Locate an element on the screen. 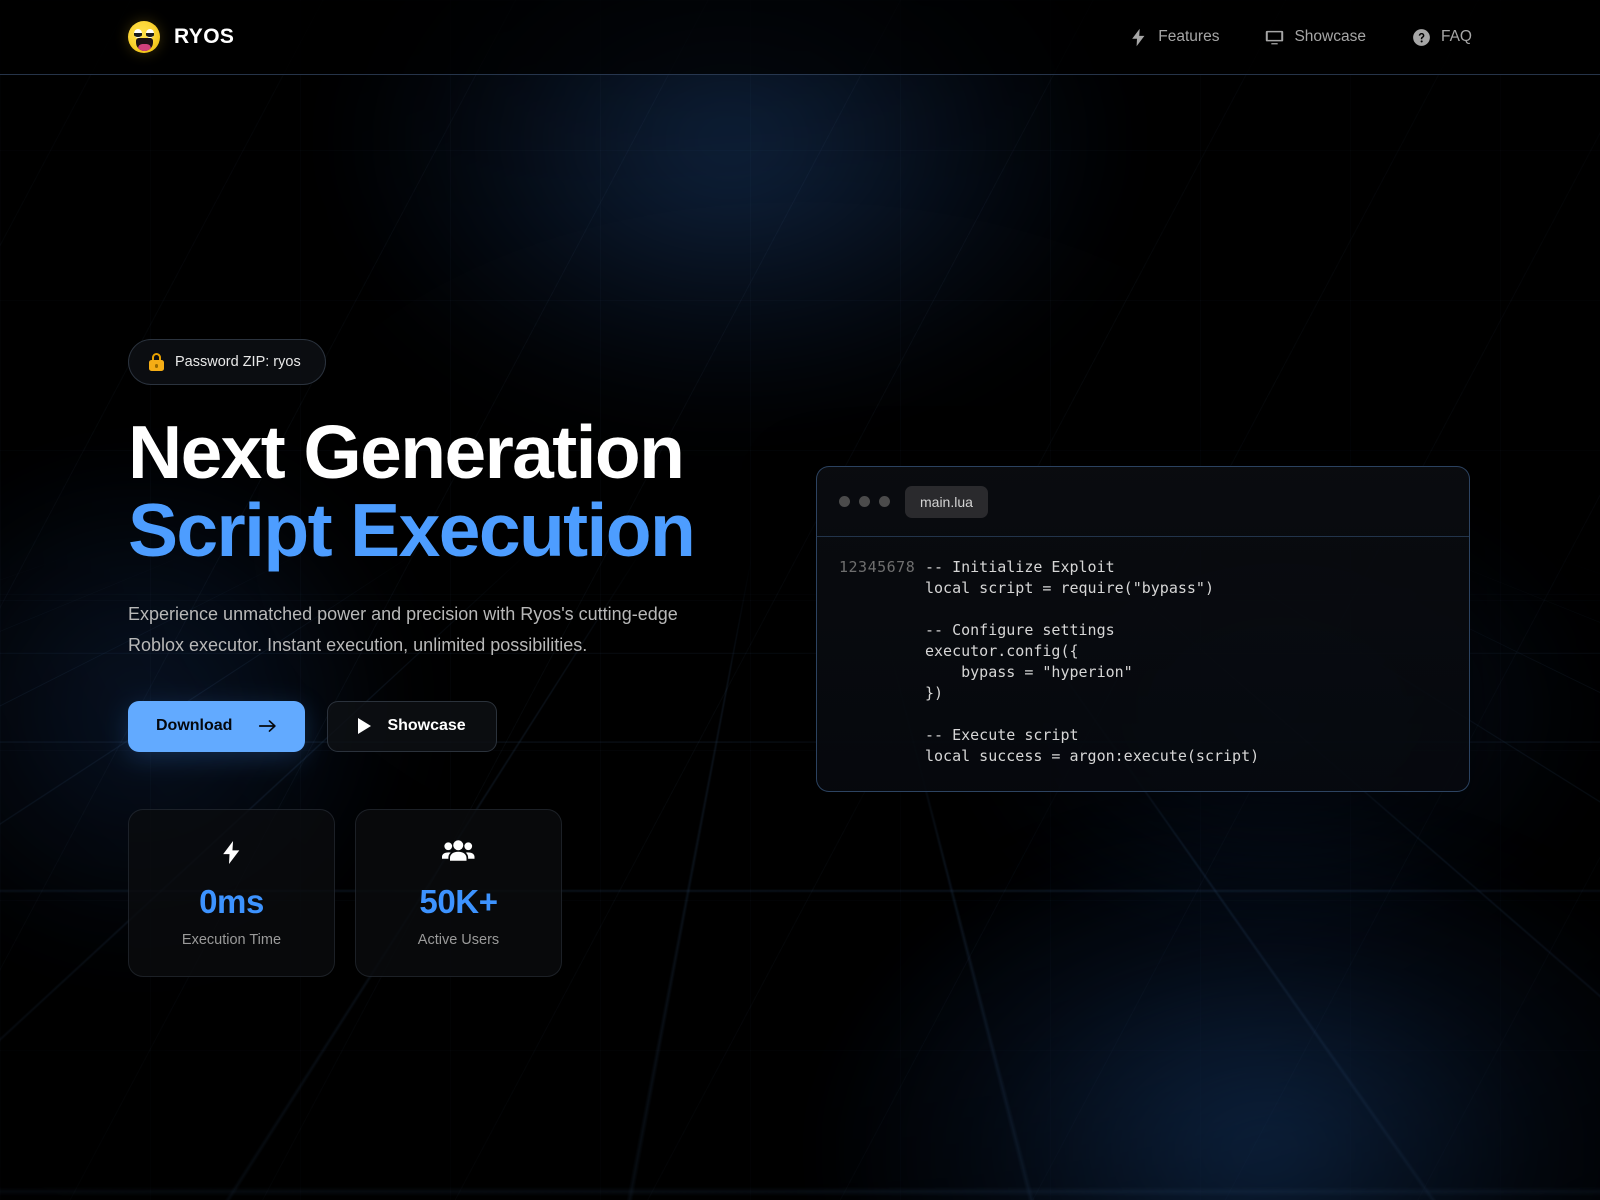 This screenshot has width=1600, height=1200. window-dot-maximize is located at coordinates (884, 501).